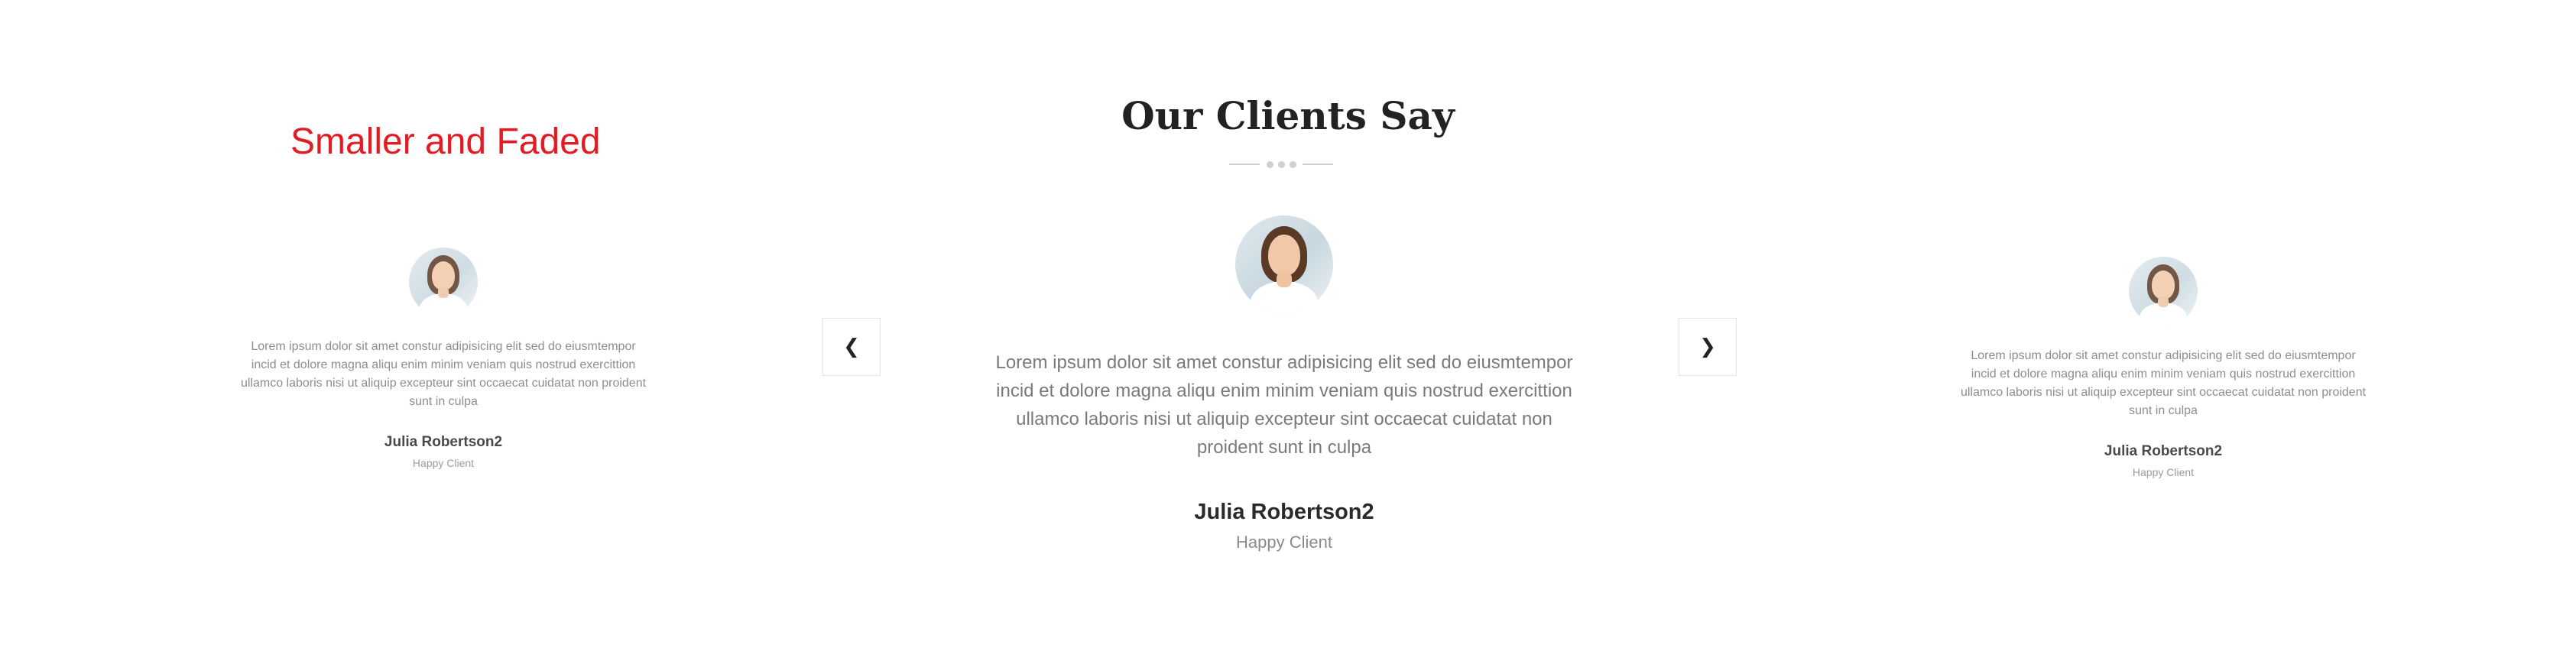 Image resolution: width=2576 pixels, height=651 pixels. What do you see at coordinates (1244, 164) in the screenshot?
I see `divider-line-left` at bounding box center [1244, 164].